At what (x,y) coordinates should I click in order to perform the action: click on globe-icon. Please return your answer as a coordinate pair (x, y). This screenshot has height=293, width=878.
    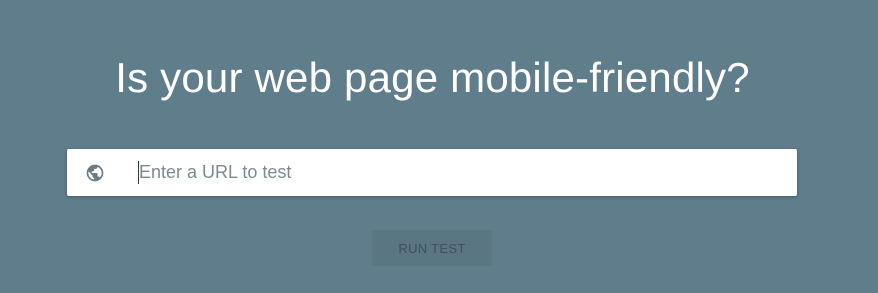
    Looking at the image, I should click on (95, 173).